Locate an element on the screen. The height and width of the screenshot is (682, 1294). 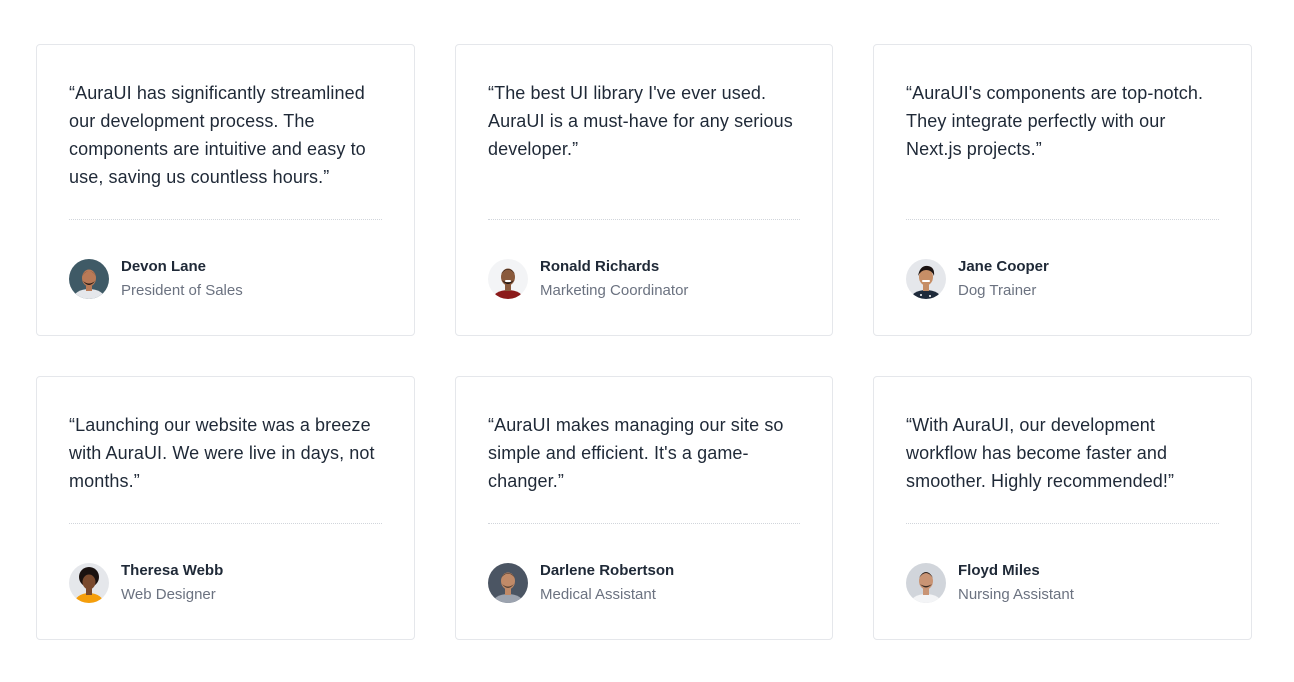
author-role: Marketing Coordinator is located at coordinates (614, 290).